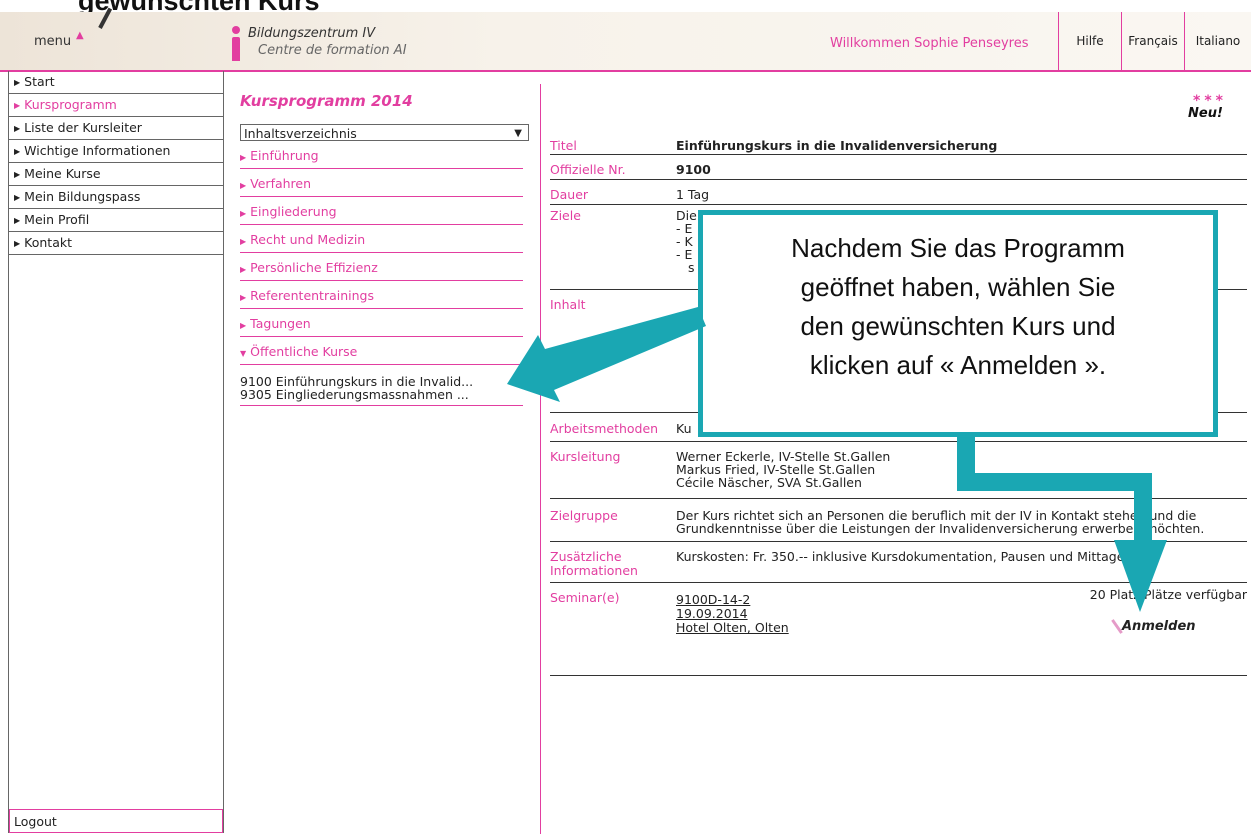 The image size is (1251, 834). What do you see at coordinates (1062, 524) in the screenshot?
I see `elbow-arrow-icon` at bounding box center [1062, 524].